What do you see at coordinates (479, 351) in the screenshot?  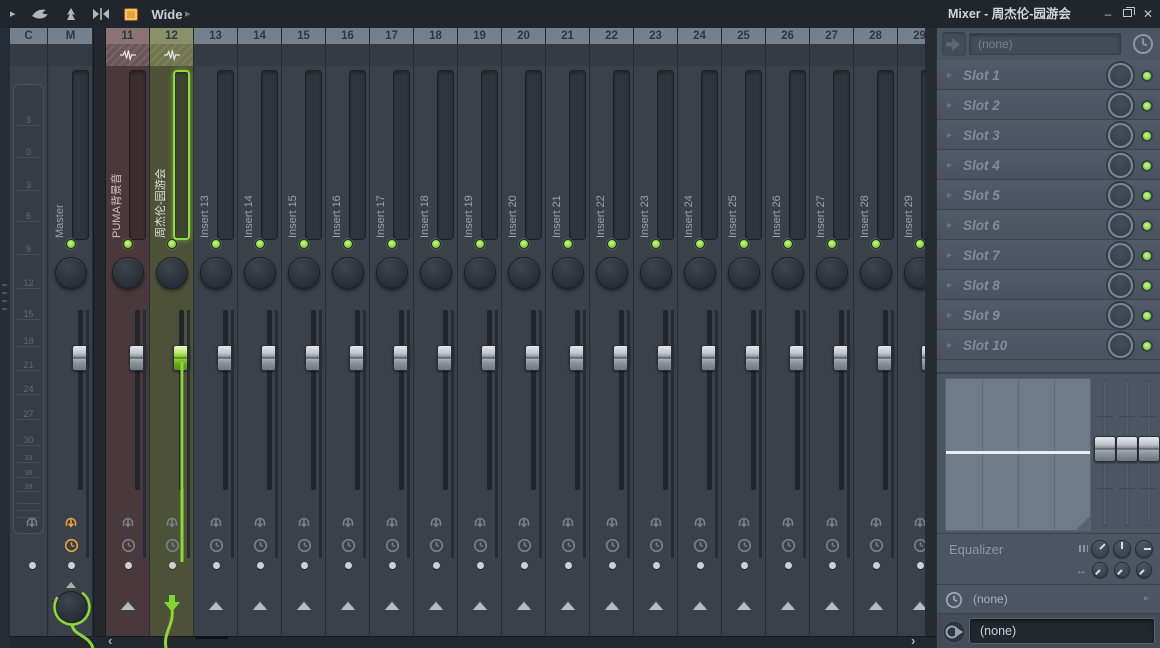 I see `track-body: Insert 19` at bounding box center [479, 351].